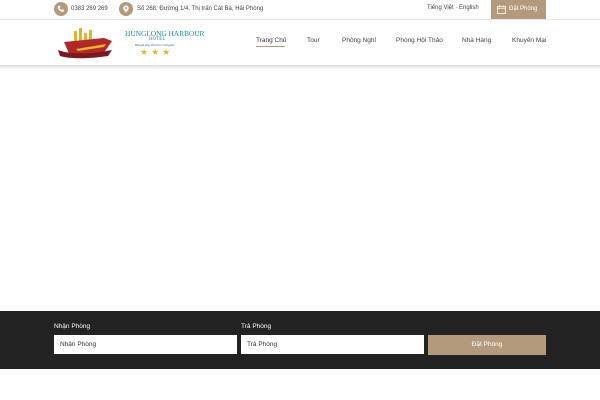 Image resolution: width=600 pixels, height=400 pixels. I want to click on book-room-top-button: Đặt Phòng, so click(518, 9).